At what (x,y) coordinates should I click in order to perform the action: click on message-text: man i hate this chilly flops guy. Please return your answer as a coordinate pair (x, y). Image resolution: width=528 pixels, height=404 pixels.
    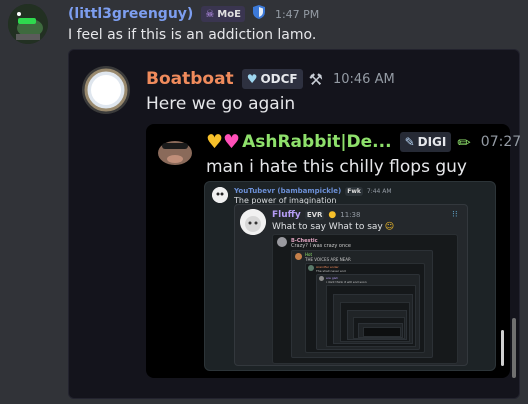
    Looking at the image, I should click on (336, 167).